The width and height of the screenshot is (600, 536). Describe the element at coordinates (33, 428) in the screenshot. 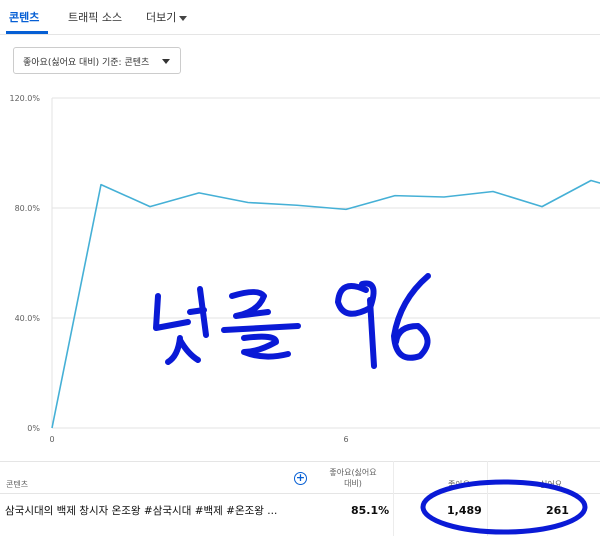

I see `y-tick-label: 0%` at that location.